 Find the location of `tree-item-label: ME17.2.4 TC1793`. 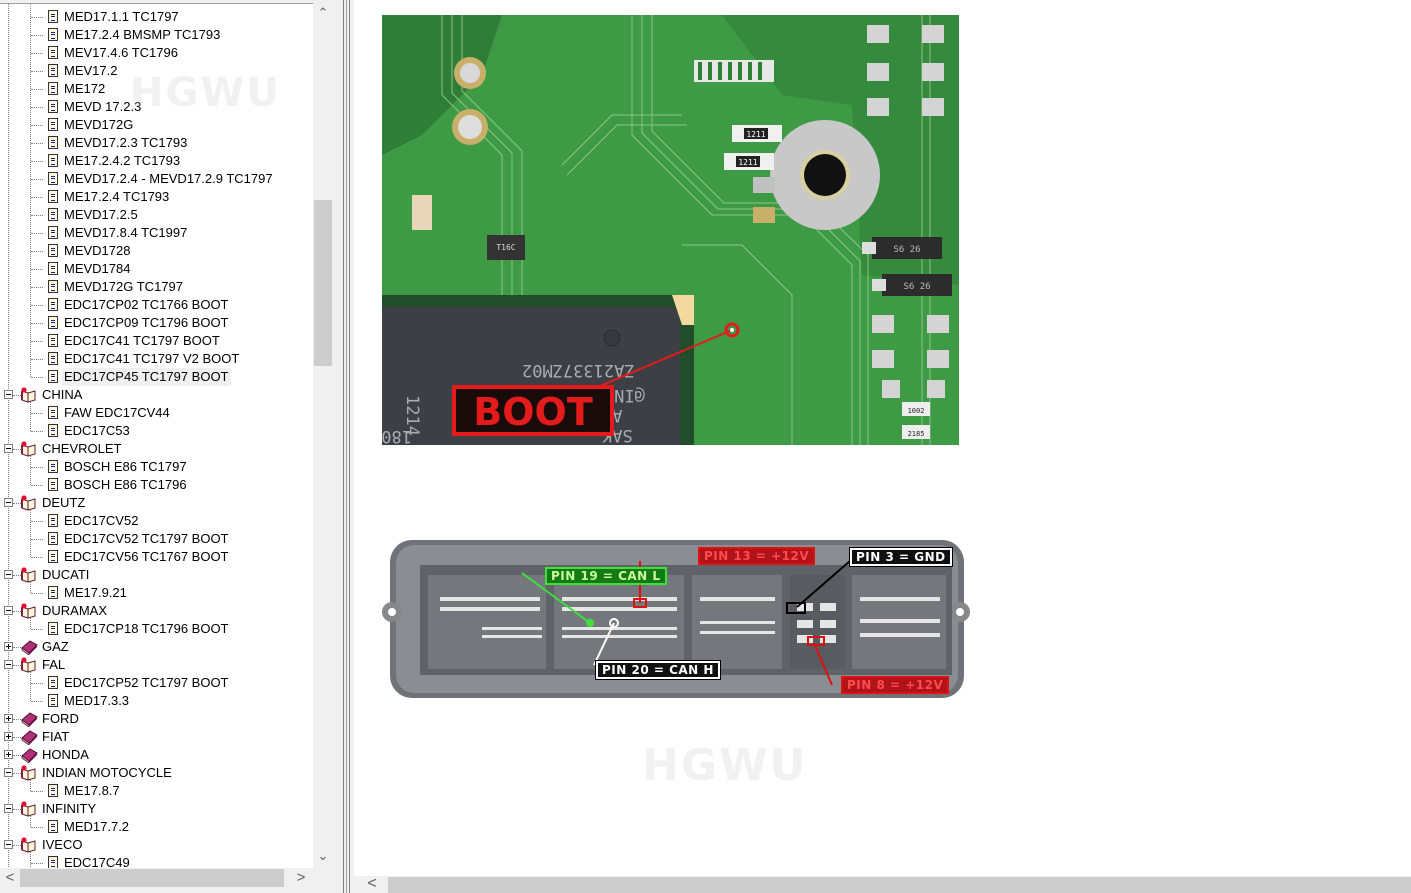

tree-item-label: ME17.2.4 TC1793 is located at coordinates (116, 197).